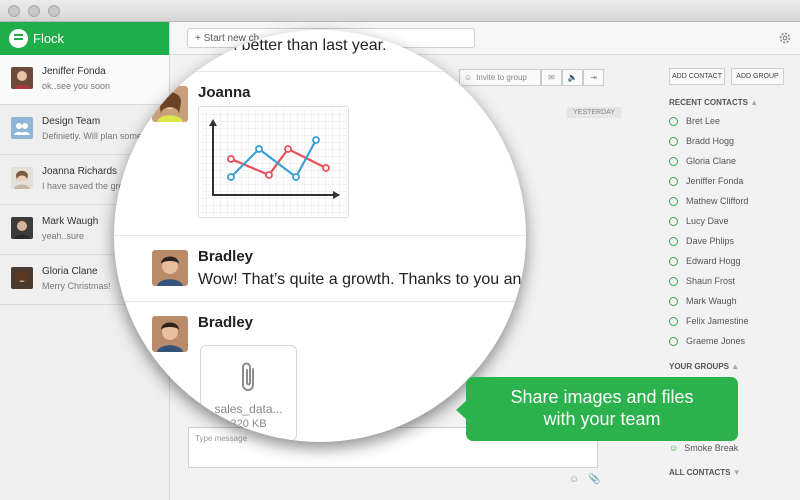 The height and width of the screenshot is (500, 800). I want to click on attachment-icon: 📎, so click(594, 479).